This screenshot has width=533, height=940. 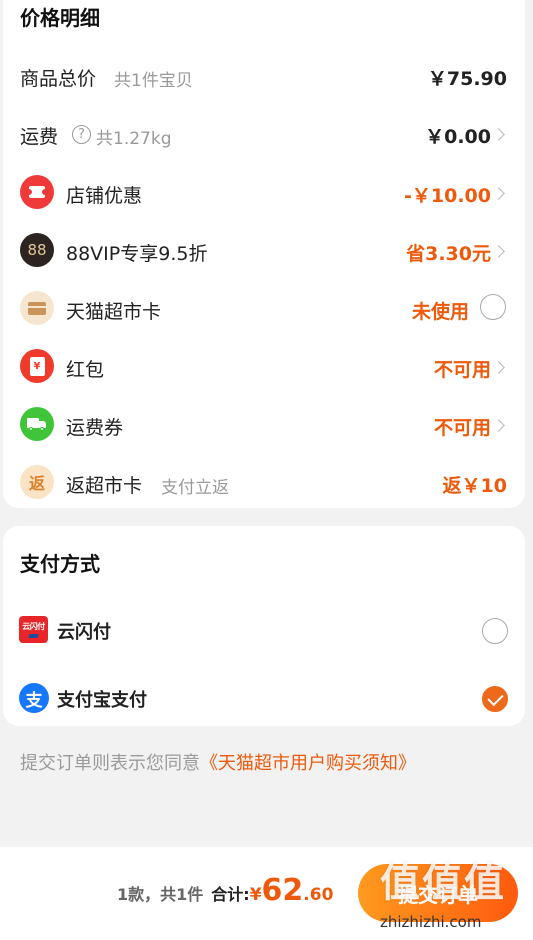 What do you see at coordinates (153, 81) in the screenshot?
I see `goods-count-text: 共1件宝贝` at bounding box center [153, 81].